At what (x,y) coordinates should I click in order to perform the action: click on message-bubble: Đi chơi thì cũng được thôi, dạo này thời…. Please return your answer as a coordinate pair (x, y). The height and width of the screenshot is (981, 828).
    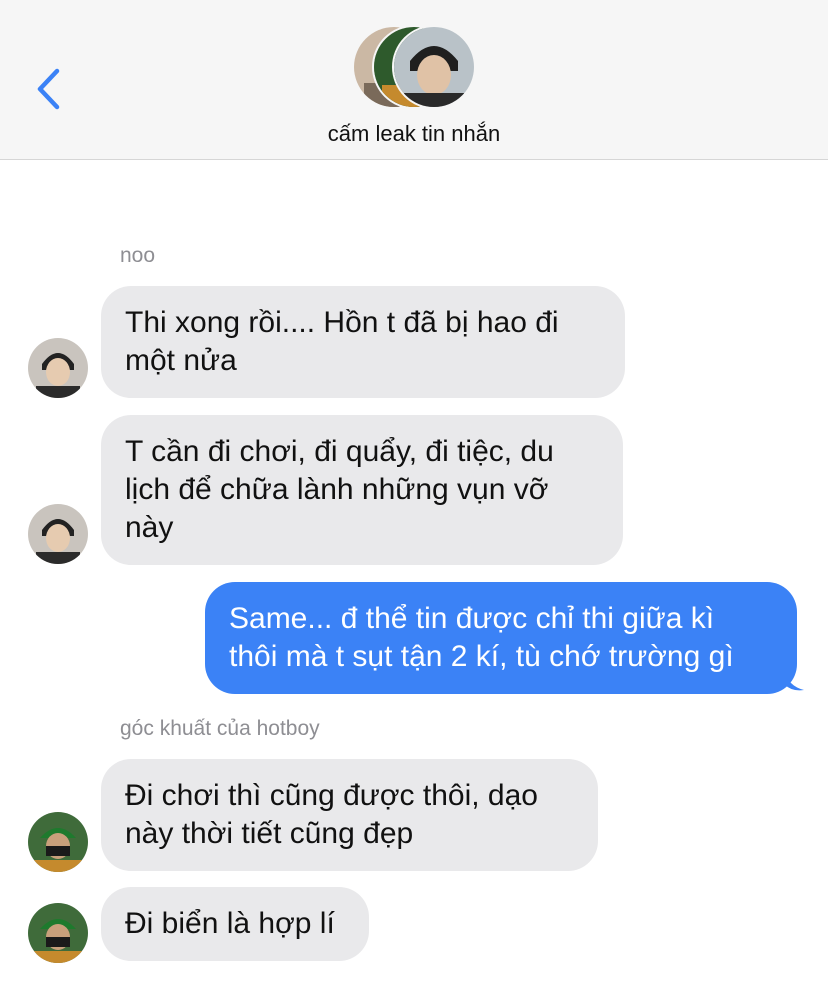
    Looking at the image, I should click on (349, 815).